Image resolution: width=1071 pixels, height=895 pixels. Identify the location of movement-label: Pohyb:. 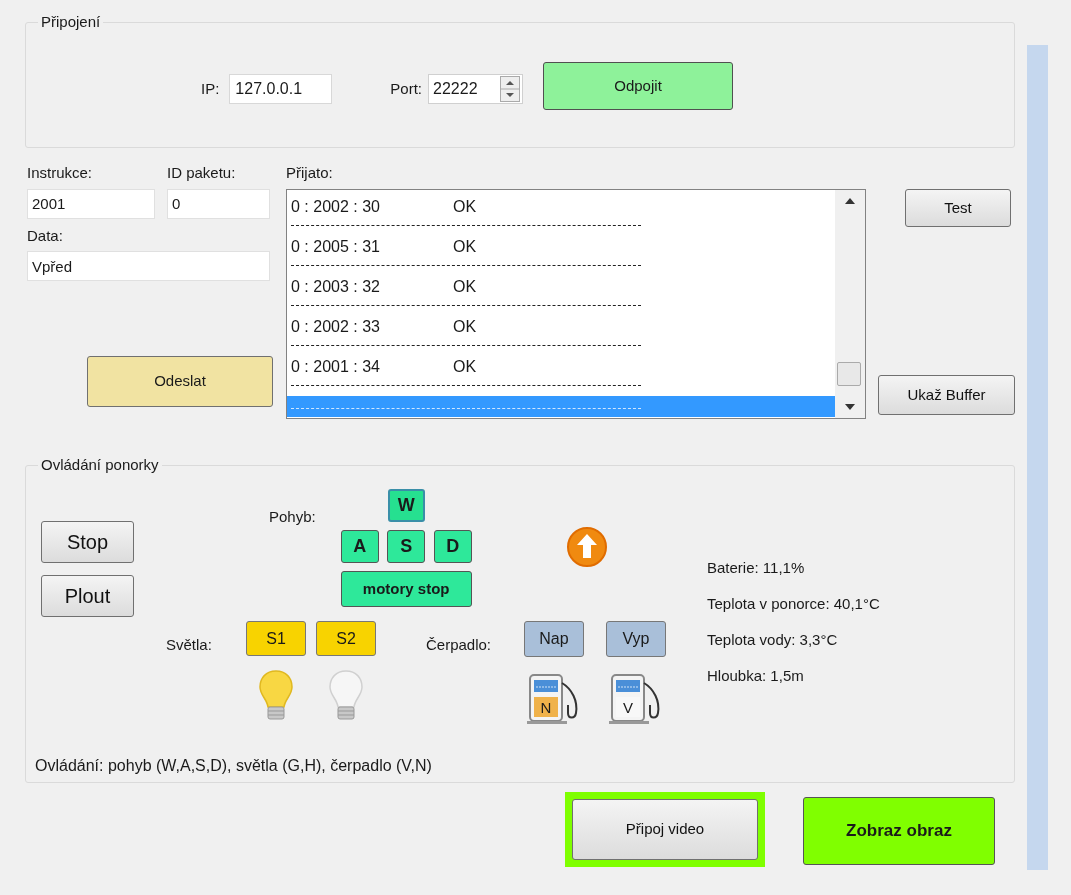
(292, 516).